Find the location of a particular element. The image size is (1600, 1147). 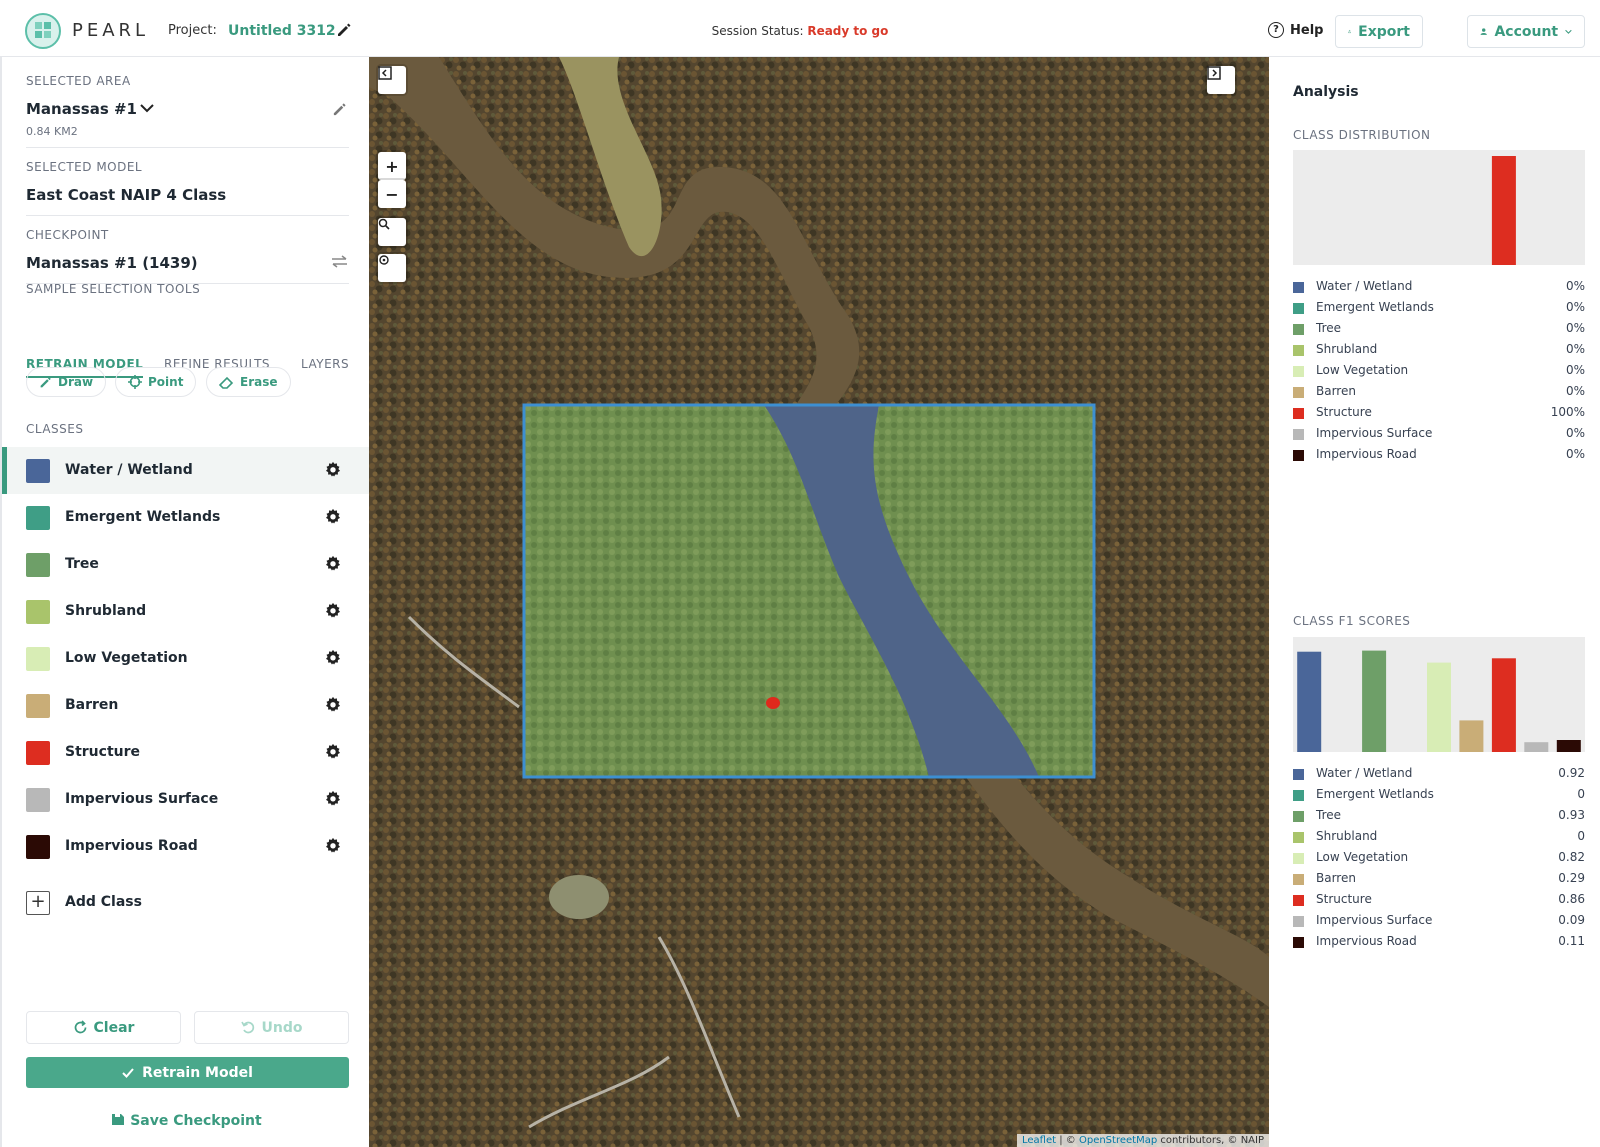

legend-label: Shrubland is located at coordinates (1347, 349).